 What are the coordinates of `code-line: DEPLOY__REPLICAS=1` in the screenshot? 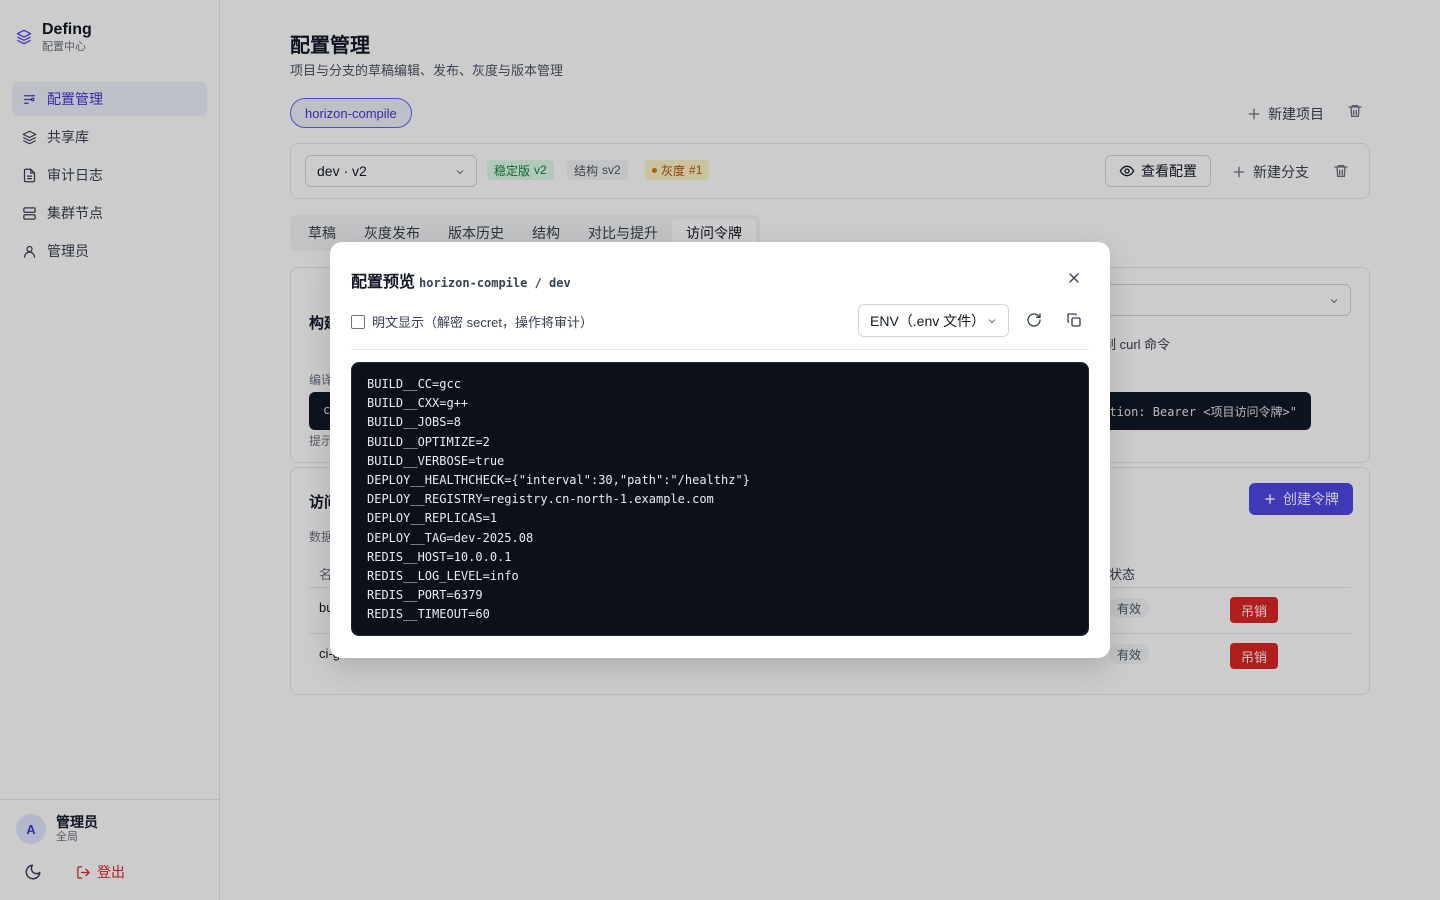 It's located at (432, 518).